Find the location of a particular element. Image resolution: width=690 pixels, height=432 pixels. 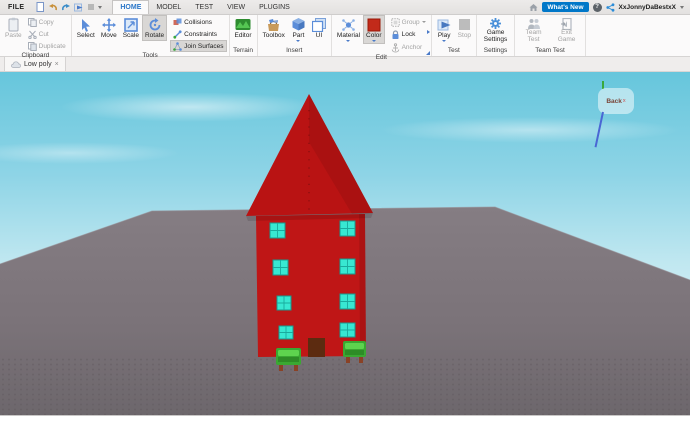

group-test: Play Stop Test is located at coordinates (455, 35).